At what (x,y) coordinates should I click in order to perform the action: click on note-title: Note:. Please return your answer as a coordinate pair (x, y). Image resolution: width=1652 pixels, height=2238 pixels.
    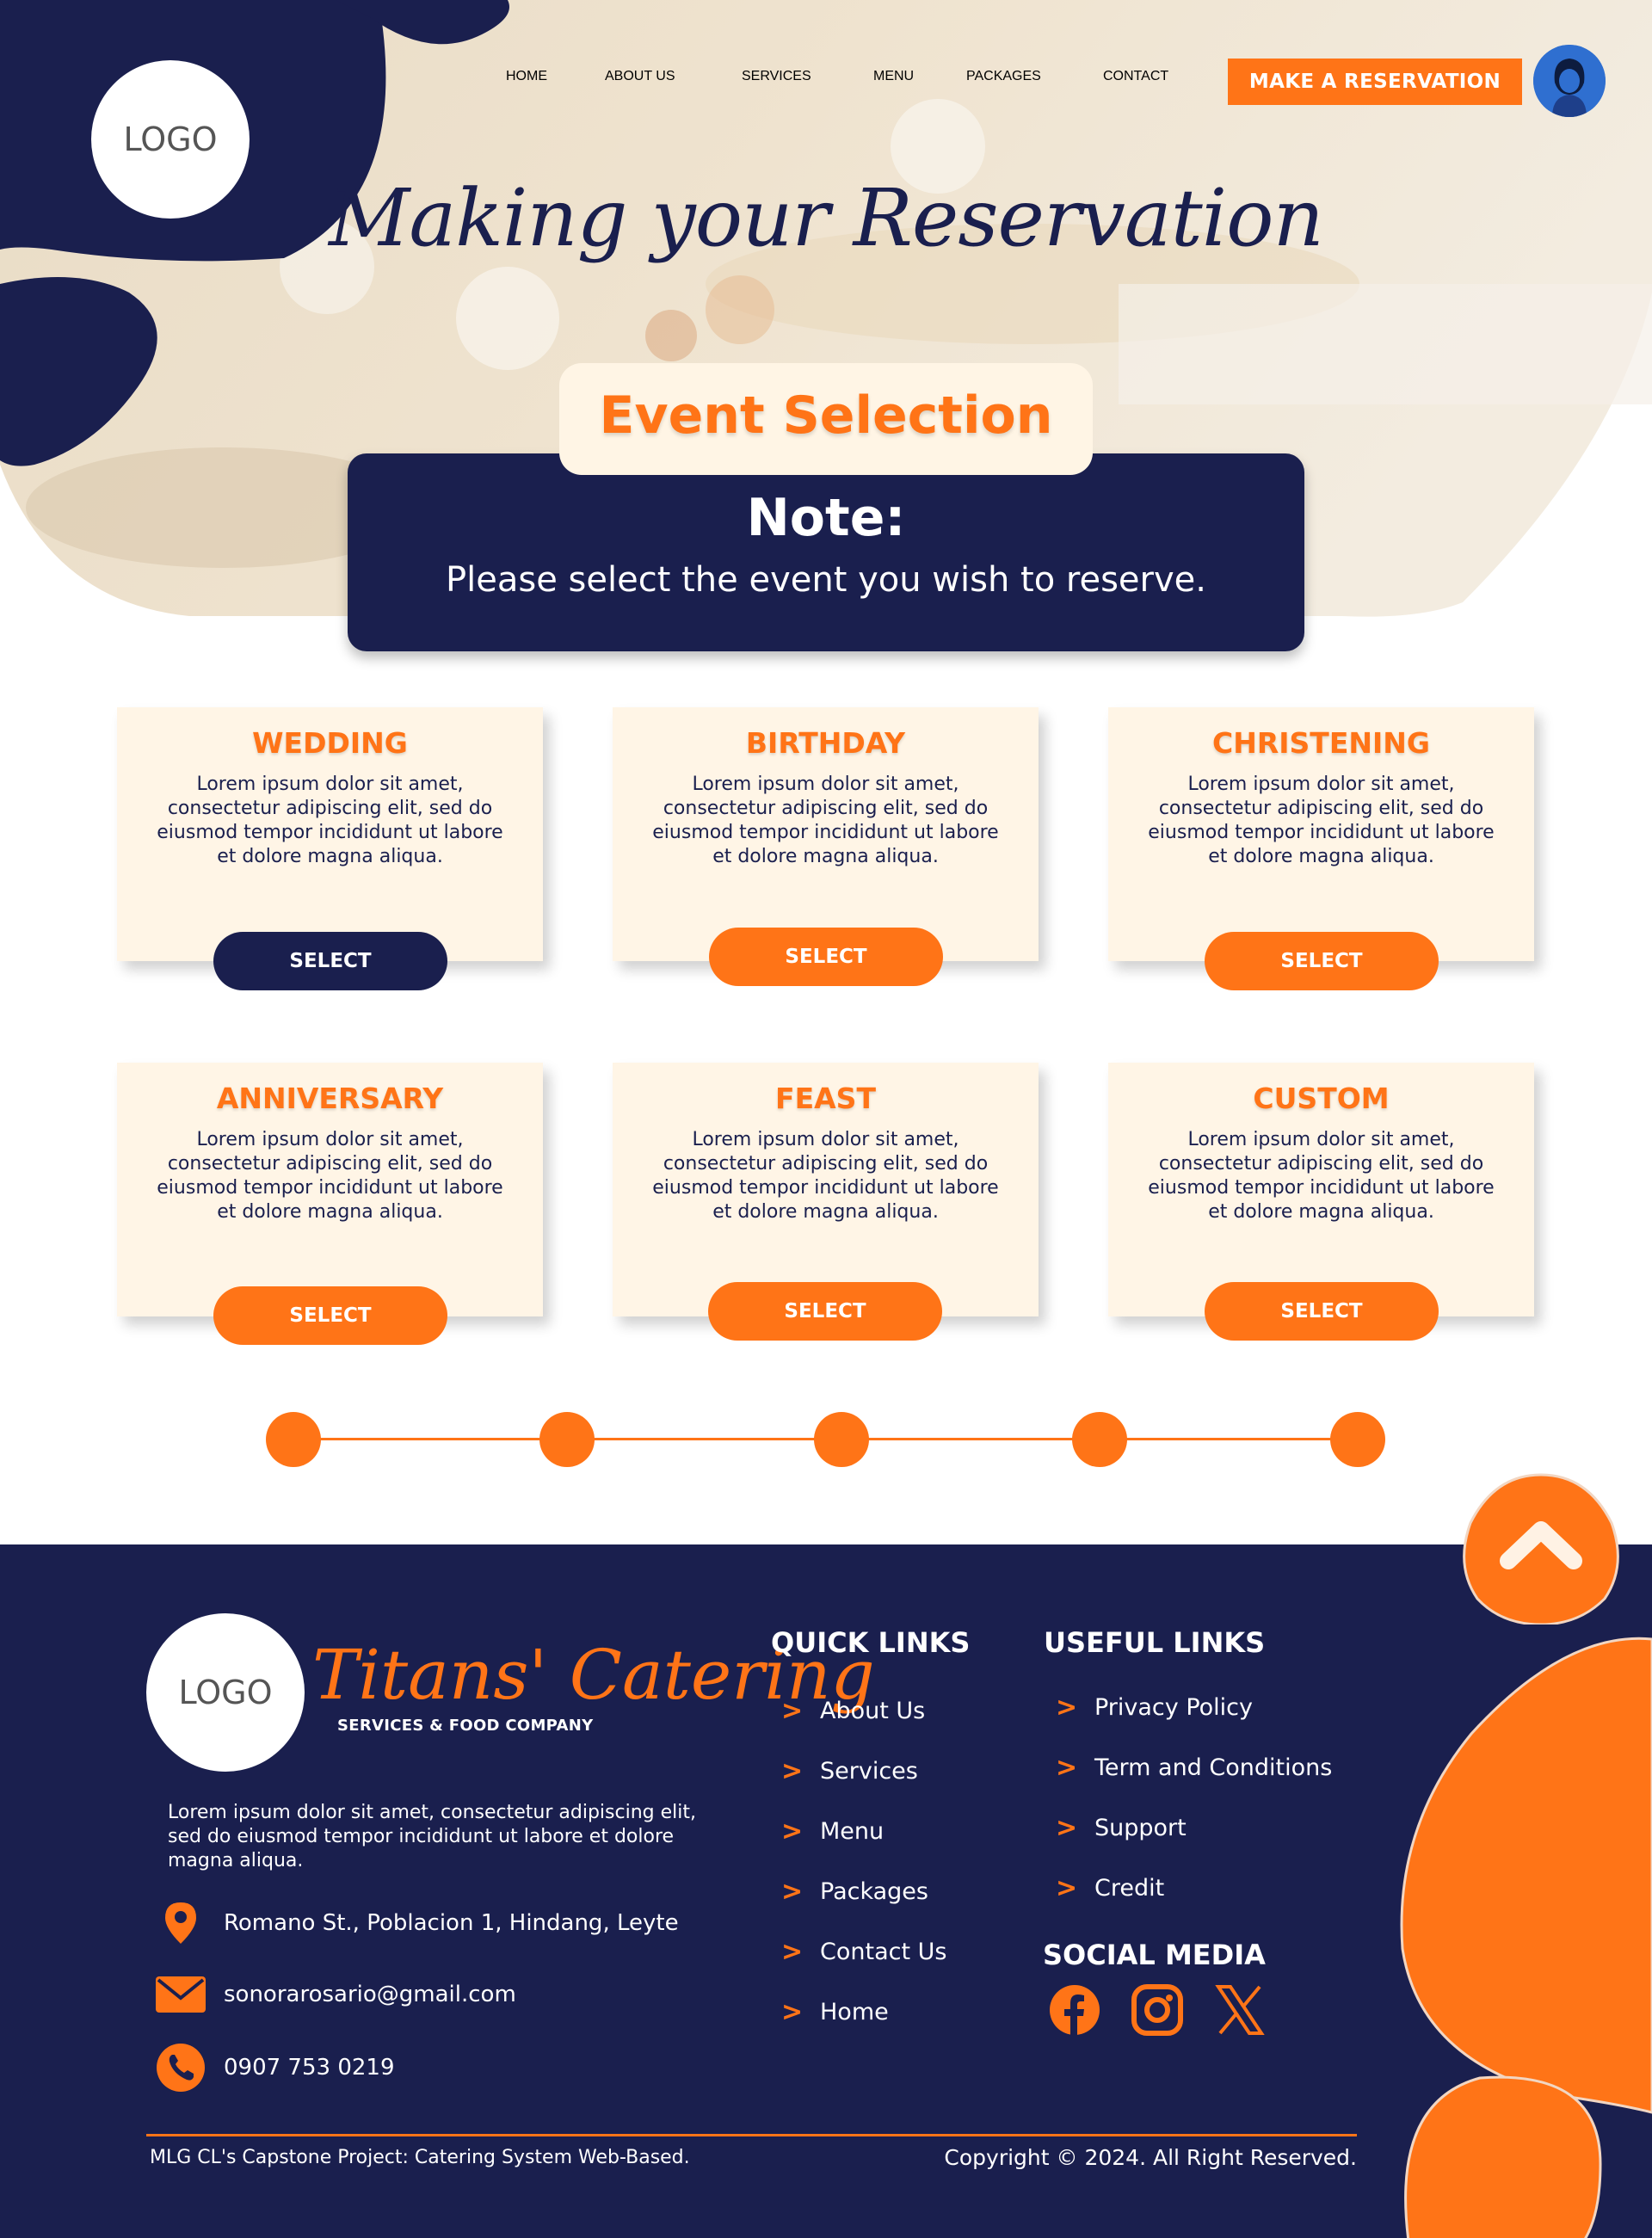
    Looking at the image, I should click on (826, 518).